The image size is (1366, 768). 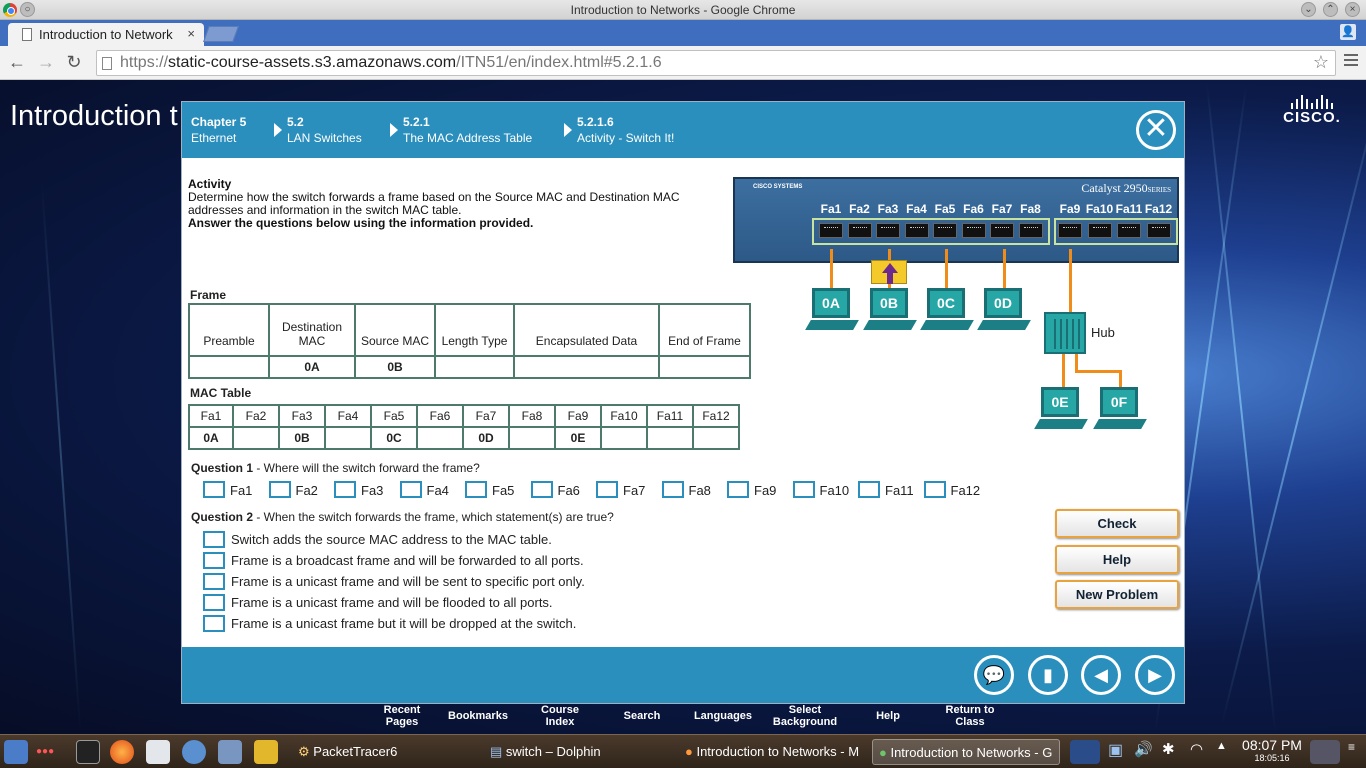 I want to click on firefox-icon, so click(x=122, y=752).